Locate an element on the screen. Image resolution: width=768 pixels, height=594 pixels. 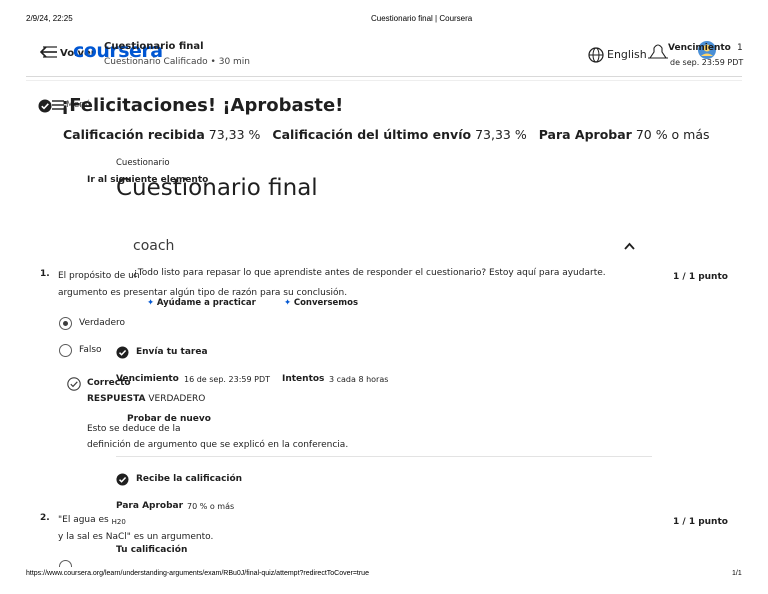
question-2-formula: H20 is located at coordinates (118, 522).